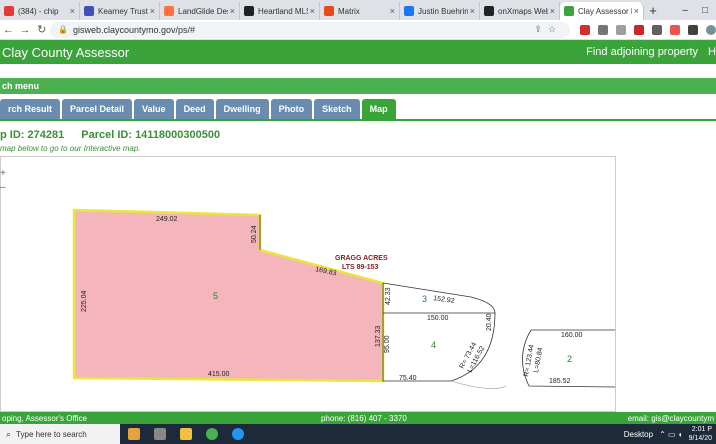 This screenshot has height=444, width=716. I want to click on browser-tab-4: Matrix ×, so click(360, 11).